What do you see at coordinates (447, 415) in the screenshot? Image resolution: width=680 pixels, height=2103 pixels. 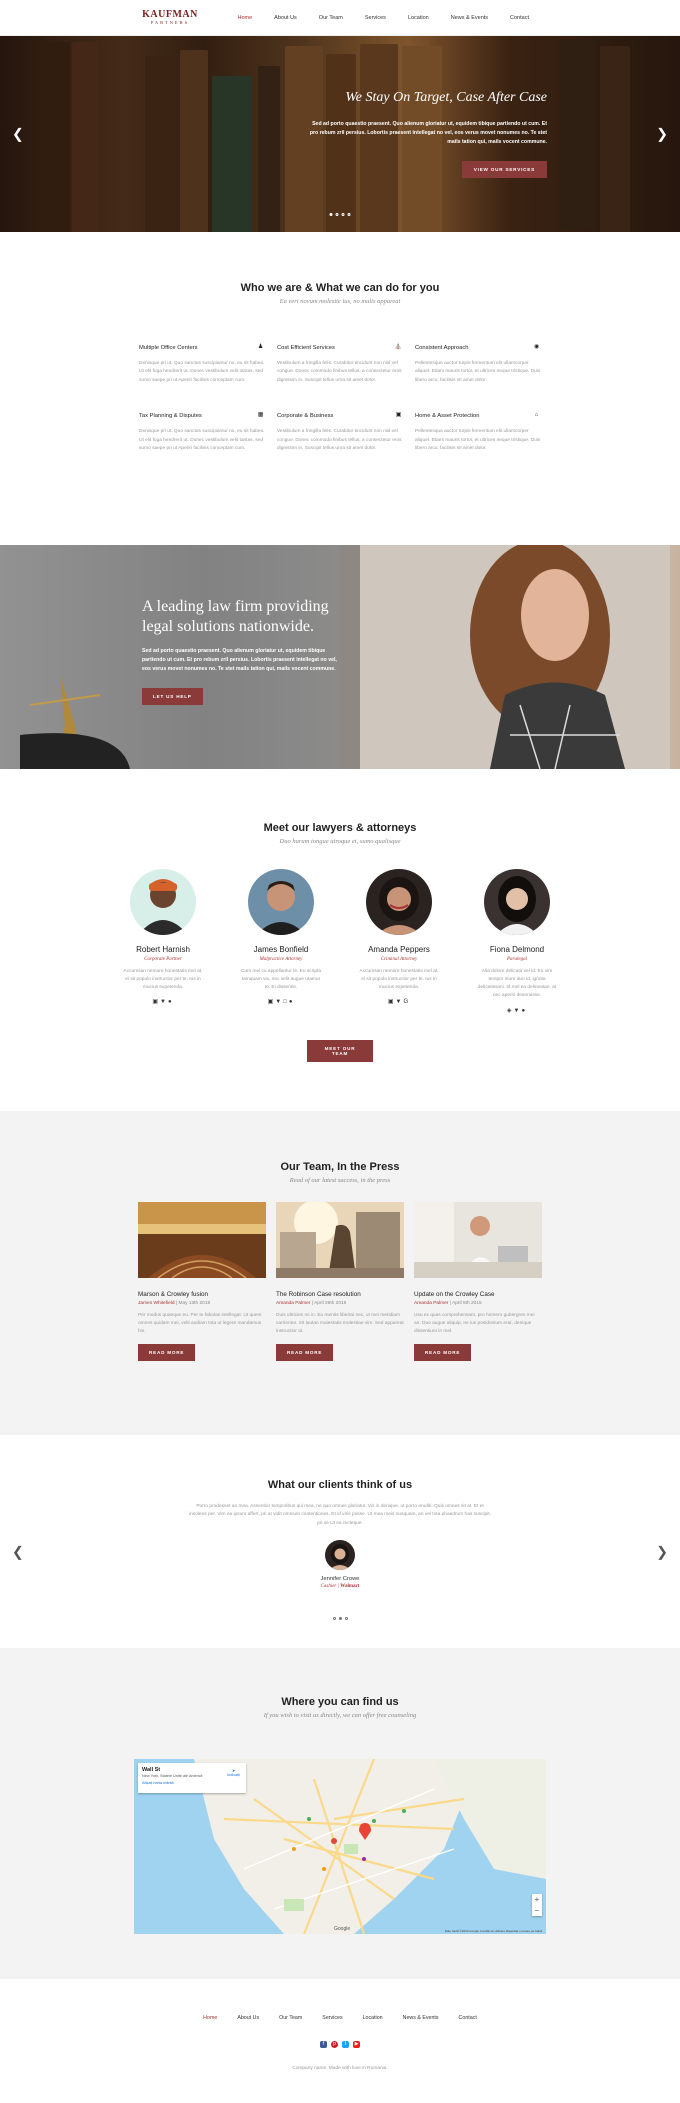 I see `feature-title: Home & Asset Protection` at bounding box center [447, 415].